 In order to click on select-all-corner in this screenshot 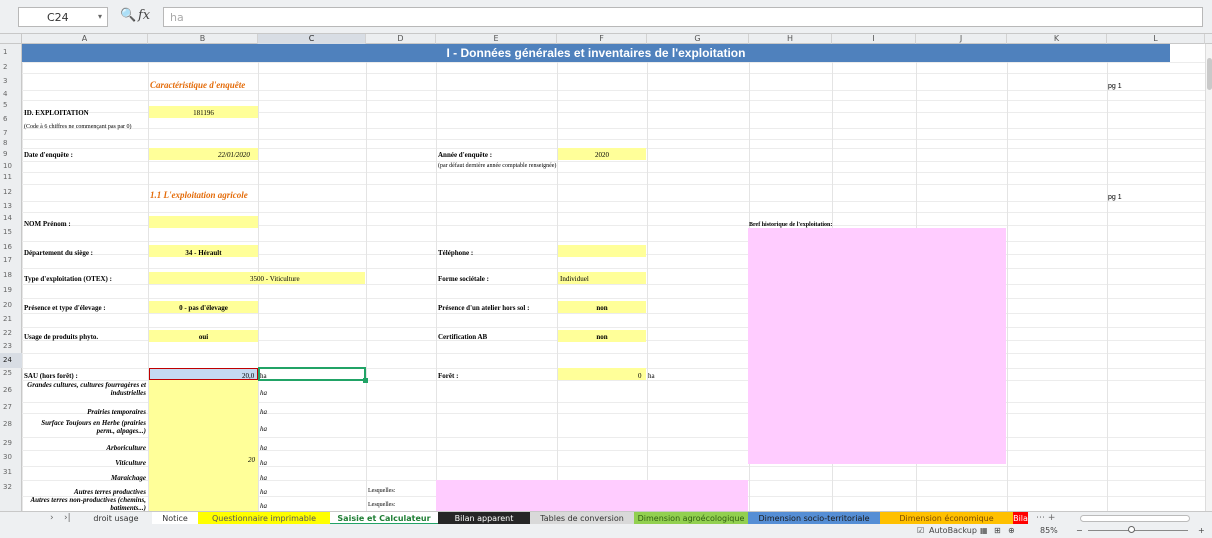, I will do `click(11, 39)`.